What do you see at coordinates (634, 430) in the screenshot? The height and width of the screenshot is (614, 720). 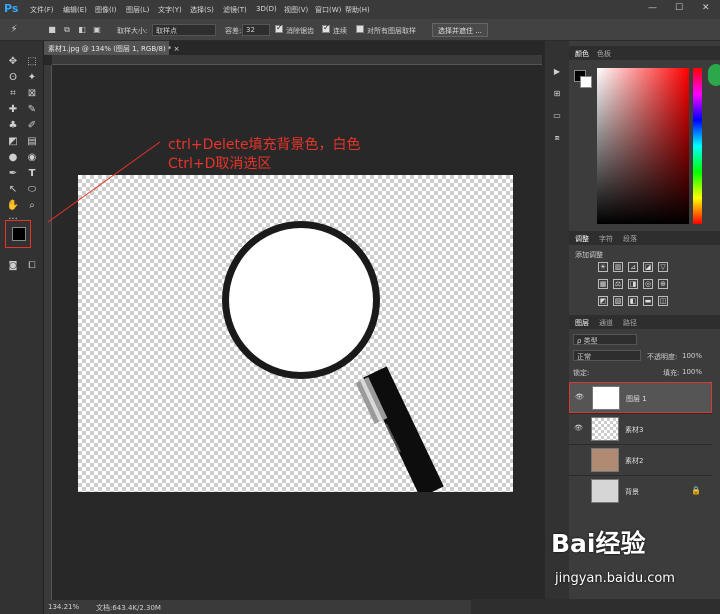 I see `layer-name: 素材3` at bounding box center [634, 430].